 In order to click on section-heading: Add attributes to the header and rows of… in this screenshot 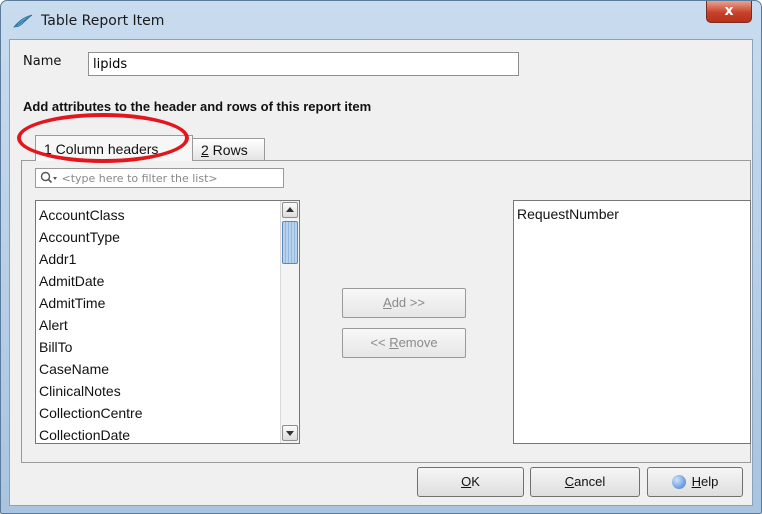, I will do `click(197, 106)`.